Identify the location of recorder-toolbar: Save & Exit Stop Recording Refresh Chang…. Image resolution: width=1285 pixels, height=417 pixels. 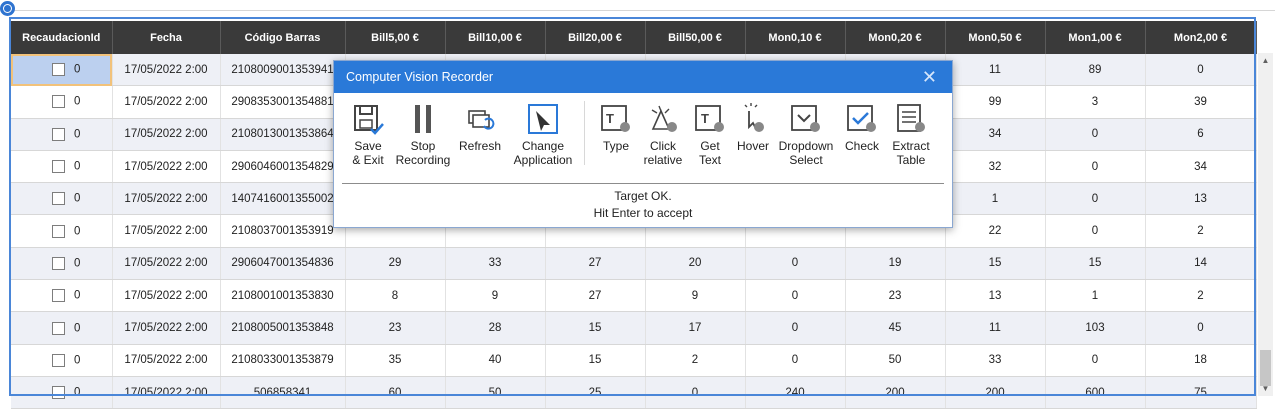
(643, 135).